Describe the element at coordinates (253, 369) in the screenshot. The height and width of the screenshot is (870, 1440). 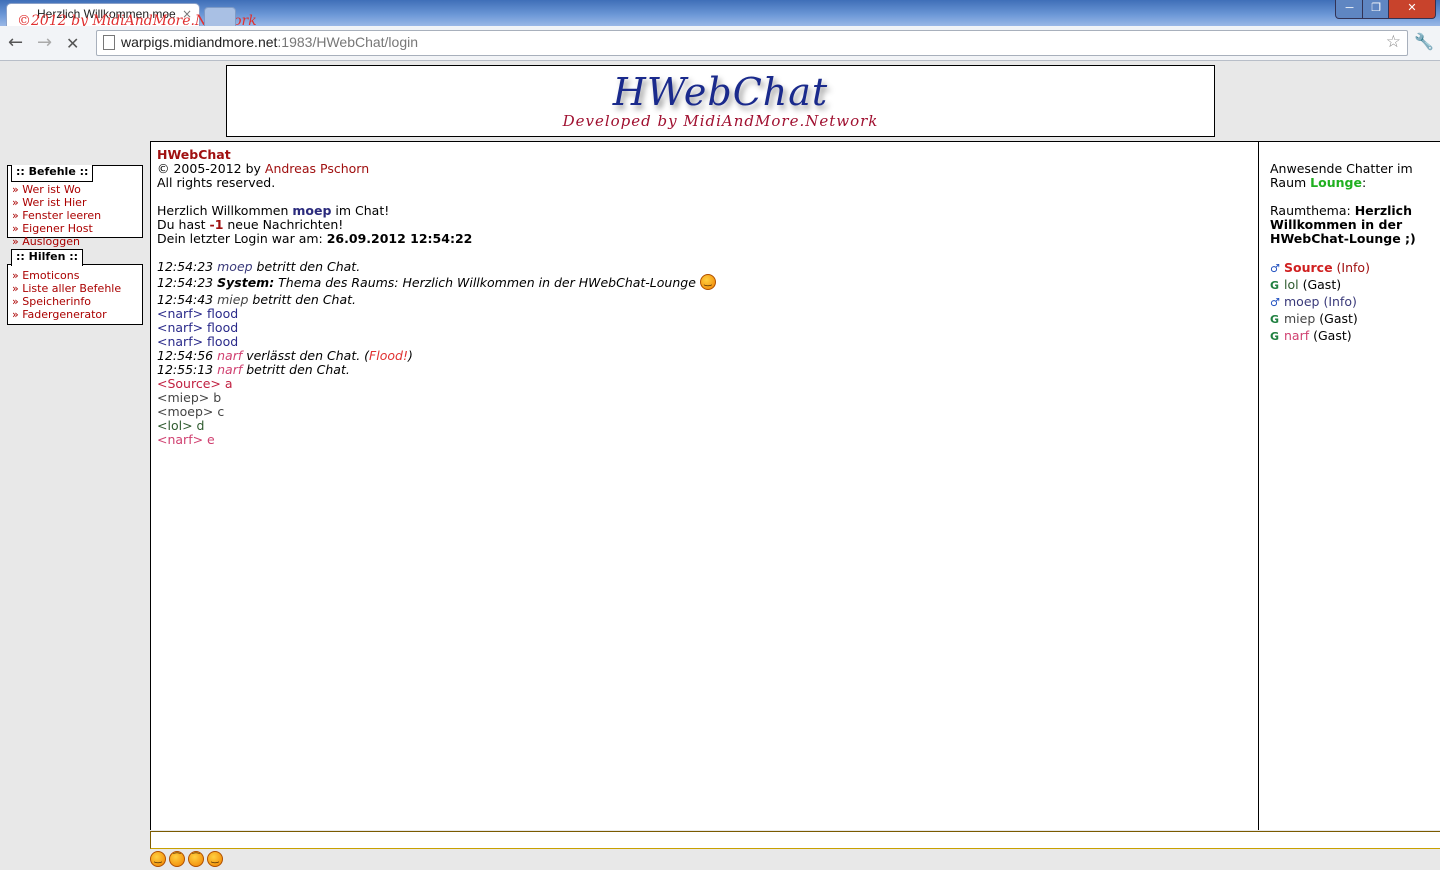
I see `chat-line: 12:55:13 narf betritt den Chat.` at that location.